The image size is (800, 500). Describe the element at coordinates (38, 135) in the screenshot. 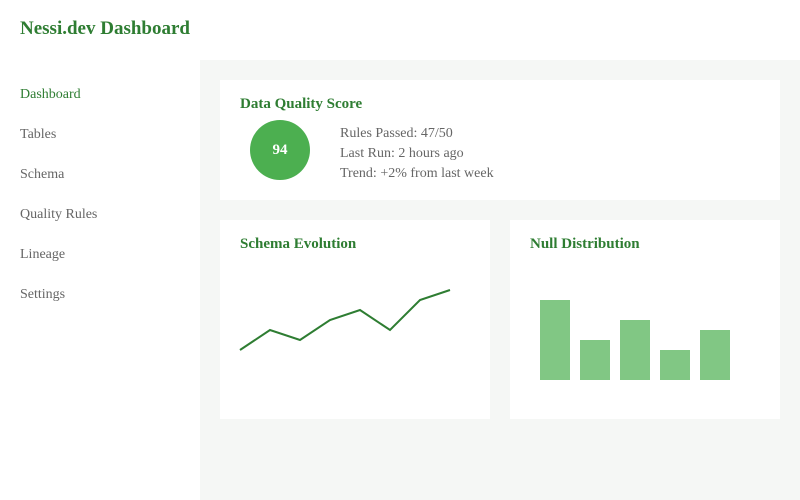

I see `sidebar-item-tables: Tables` at that location.